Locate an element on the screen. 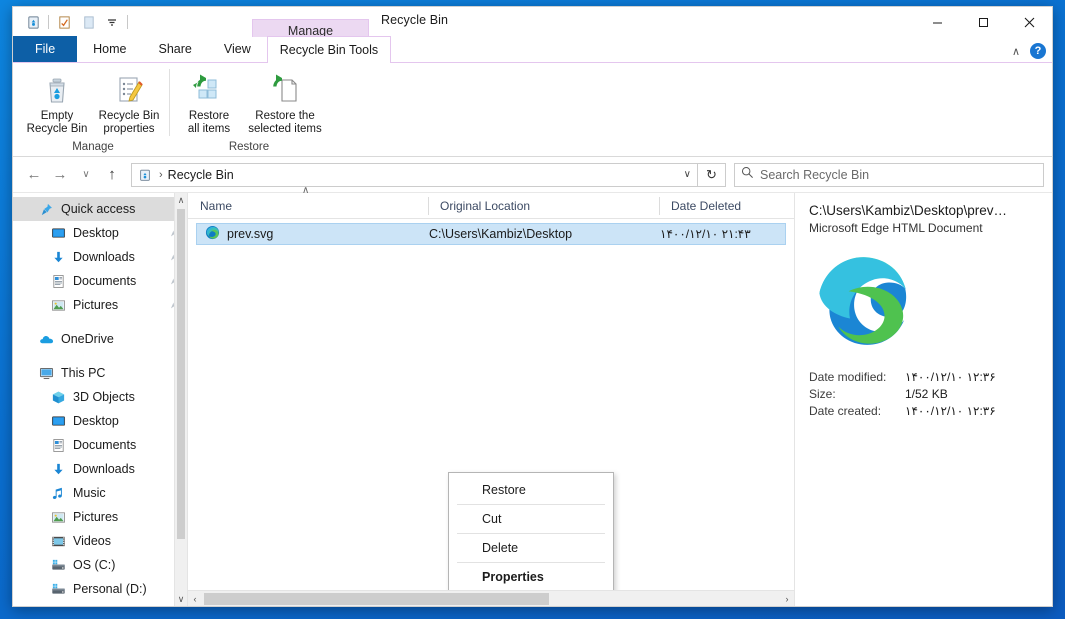 The width and height of the screenshot is (1065, 619). column-header-name: Name is located at coordinates (308, 206).